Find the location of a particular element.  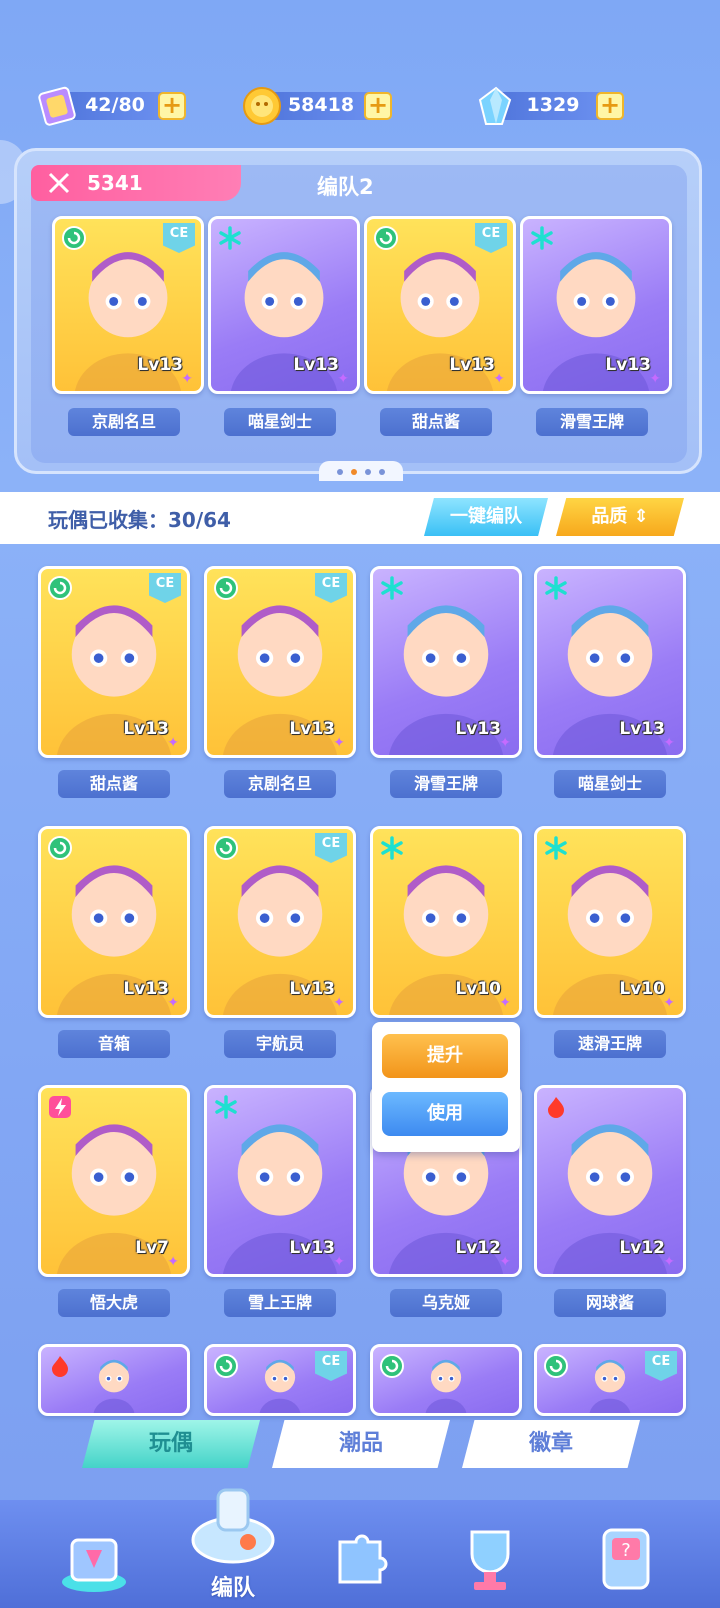

trophy-icon is located at coordinates (490, 1560).